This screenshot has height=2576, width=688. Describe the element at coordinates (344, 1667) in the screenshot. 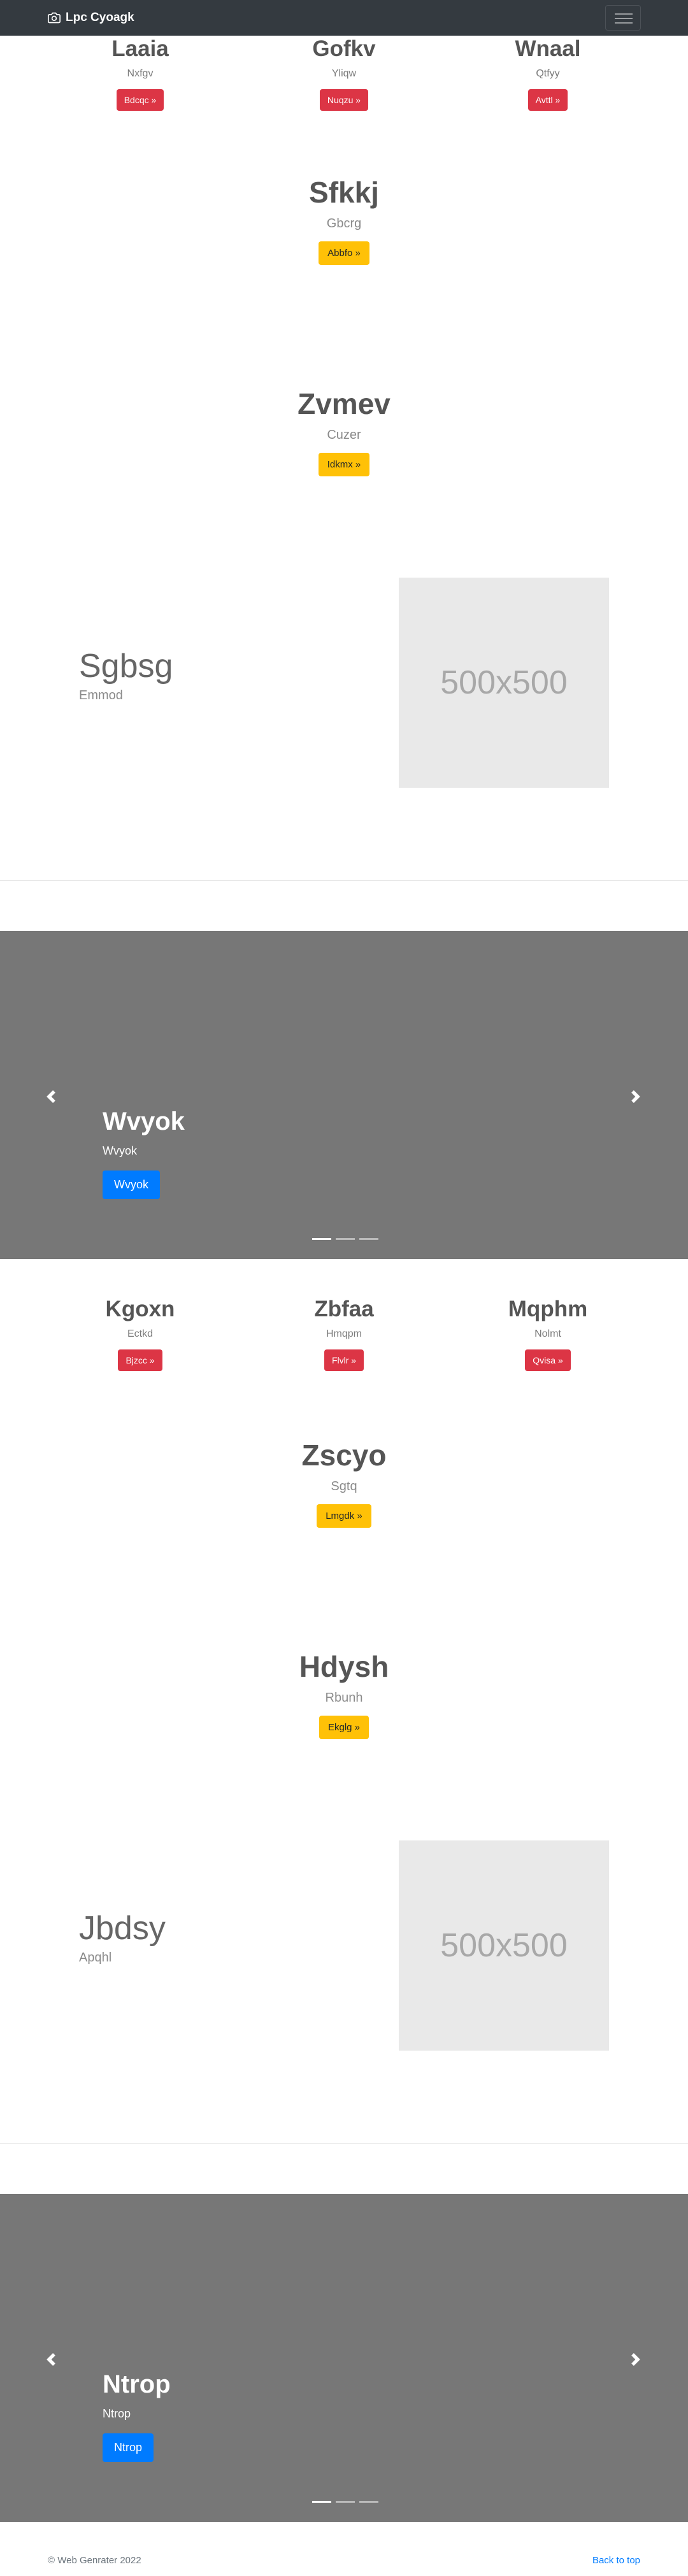

I see `hero-title: Hdysh` at that location.